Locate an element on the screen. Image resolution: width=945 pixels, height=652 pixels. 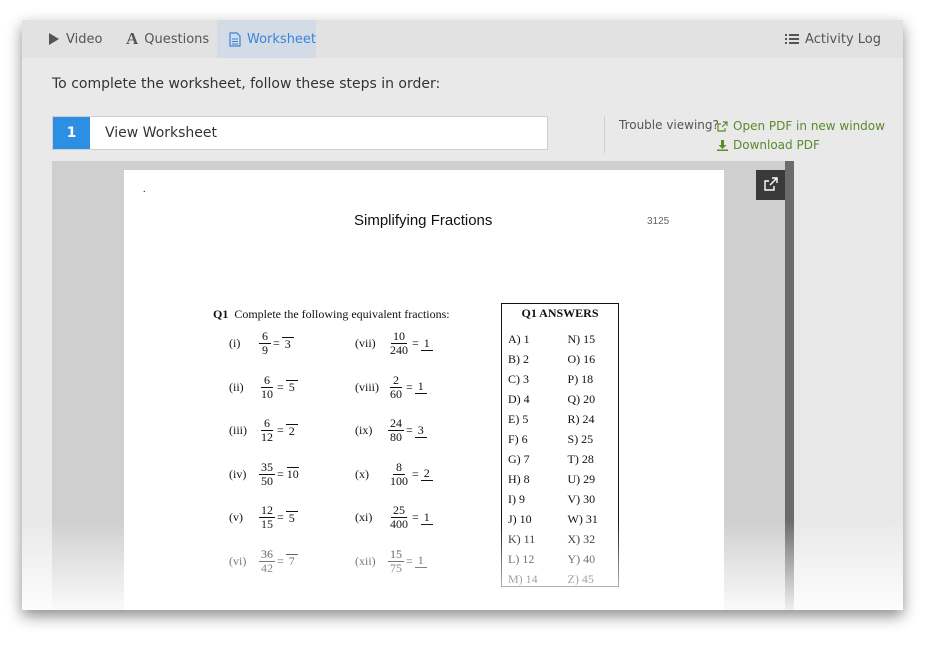
fraction: 24 80 is located at coordinates (396, 430).